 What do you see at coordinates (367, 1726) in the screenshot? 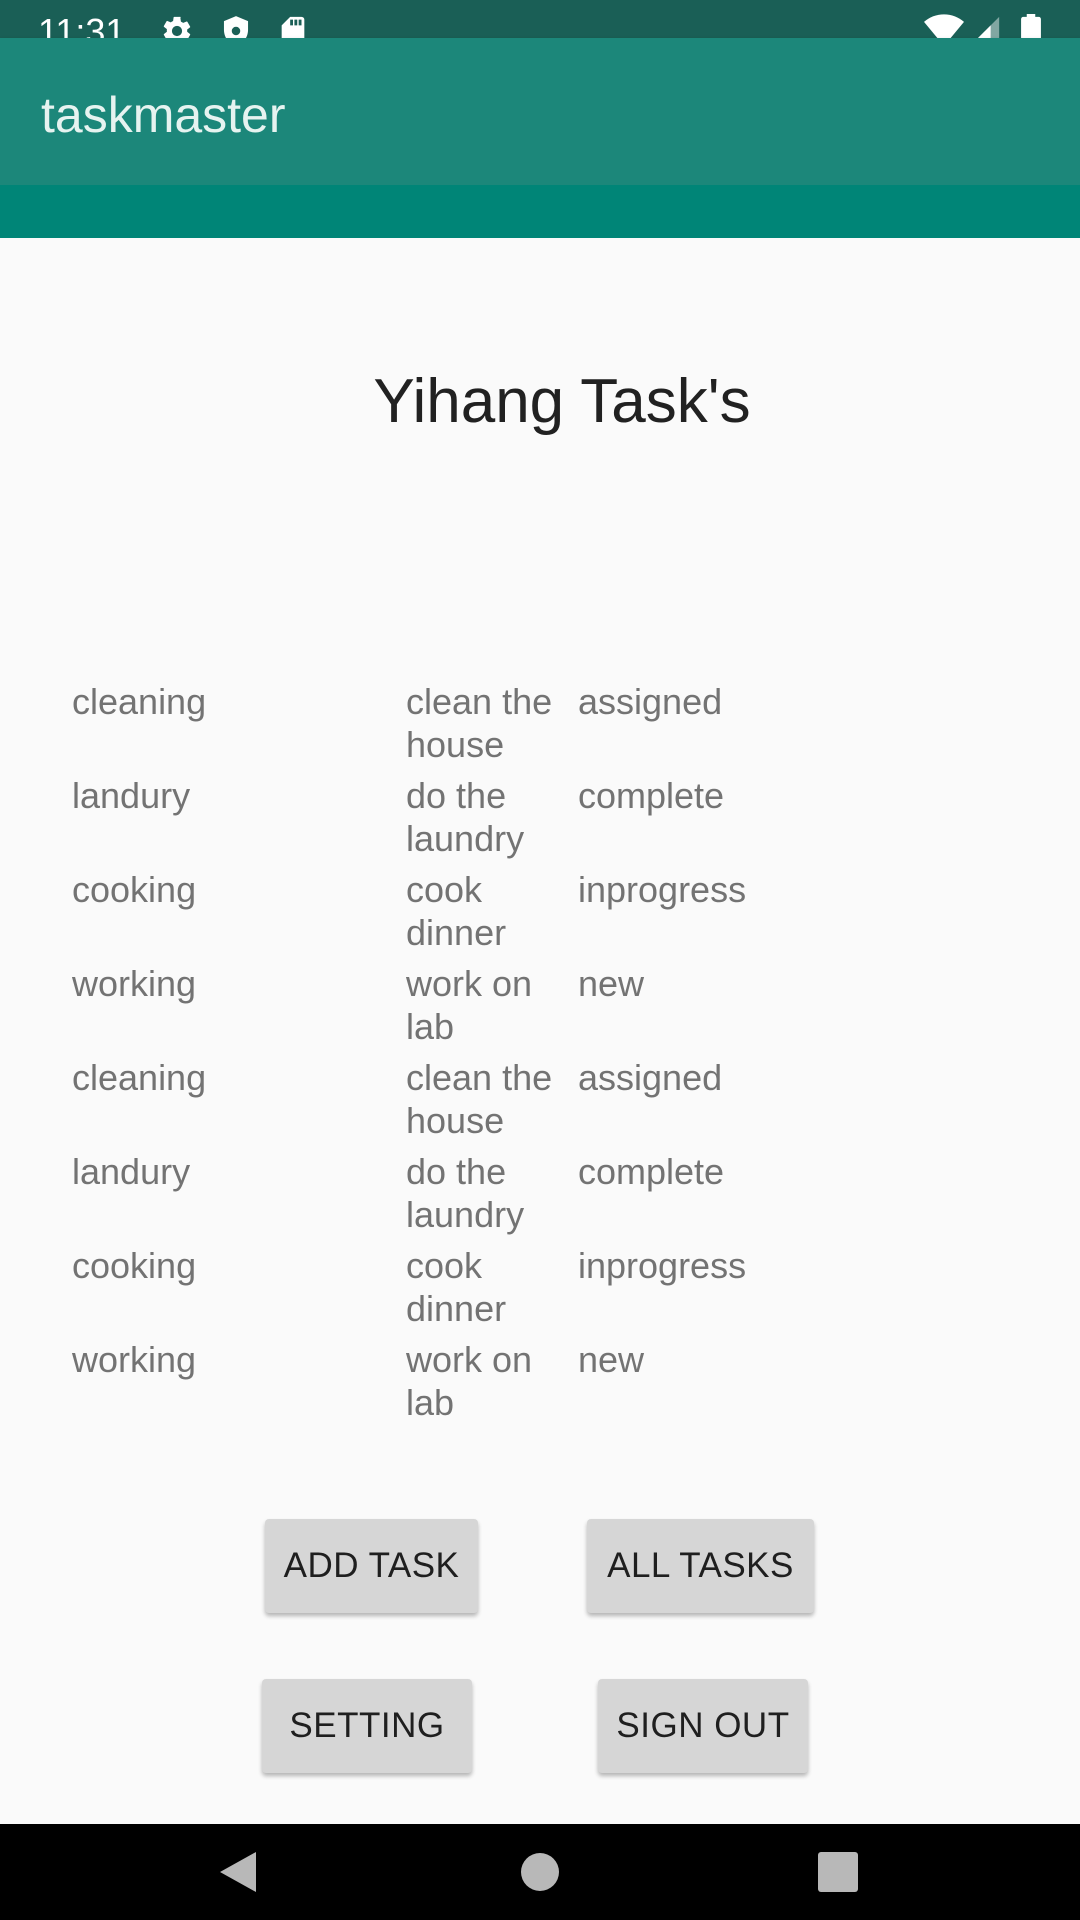
I see `setting-button: SETTING` at bounding box center [367, 1726].